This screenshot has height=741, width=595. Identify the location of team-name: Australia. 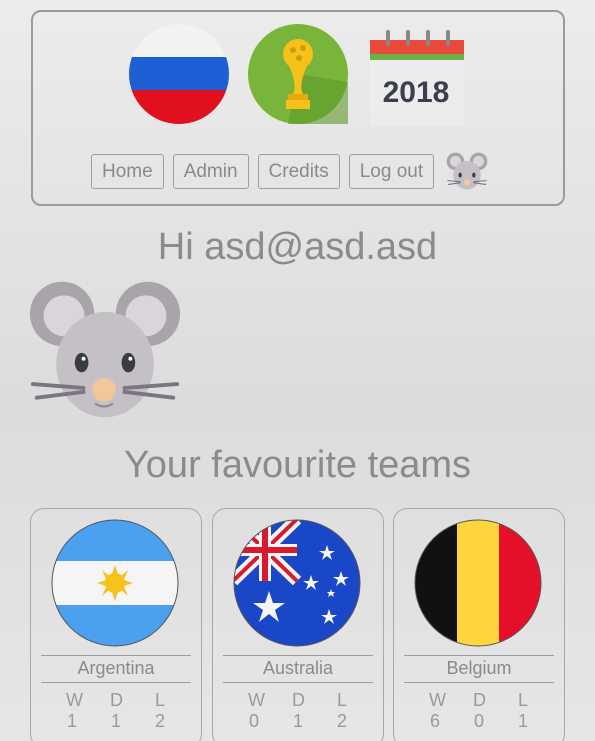
(298, 668).